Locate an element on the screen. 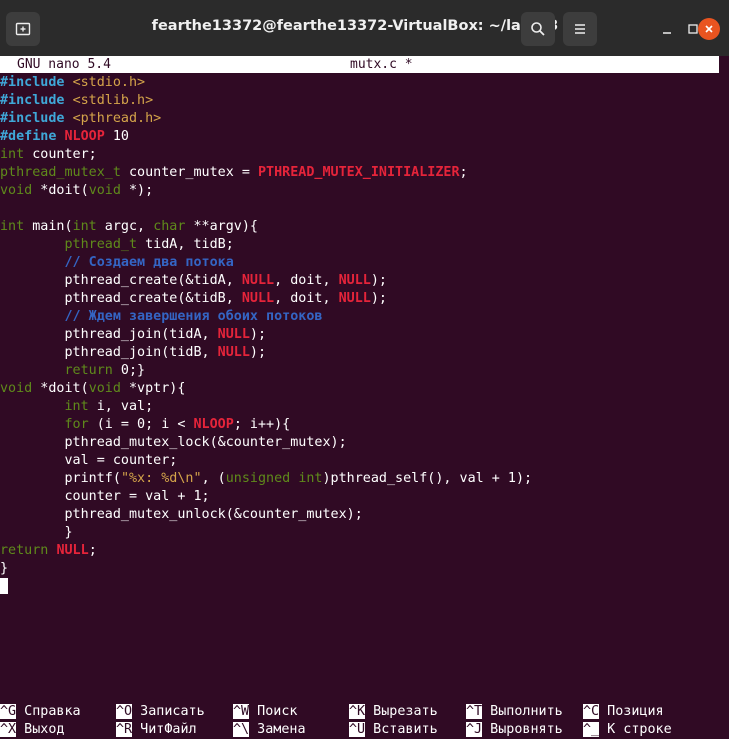 This screenshot has width=729, height=739. shortcut-item: ^K Вырезать is located at coordinates (393, 712).